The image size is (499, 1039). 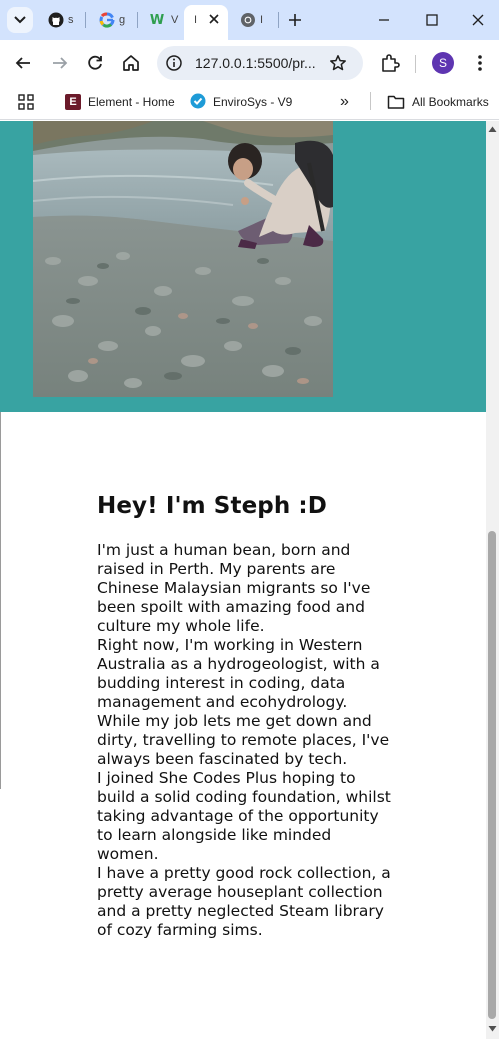 What do you see at coordinates (253, 102) in the screenshot?
I see `bookmark-label: EnviroSys - V9` at bounding box center [253, 102].